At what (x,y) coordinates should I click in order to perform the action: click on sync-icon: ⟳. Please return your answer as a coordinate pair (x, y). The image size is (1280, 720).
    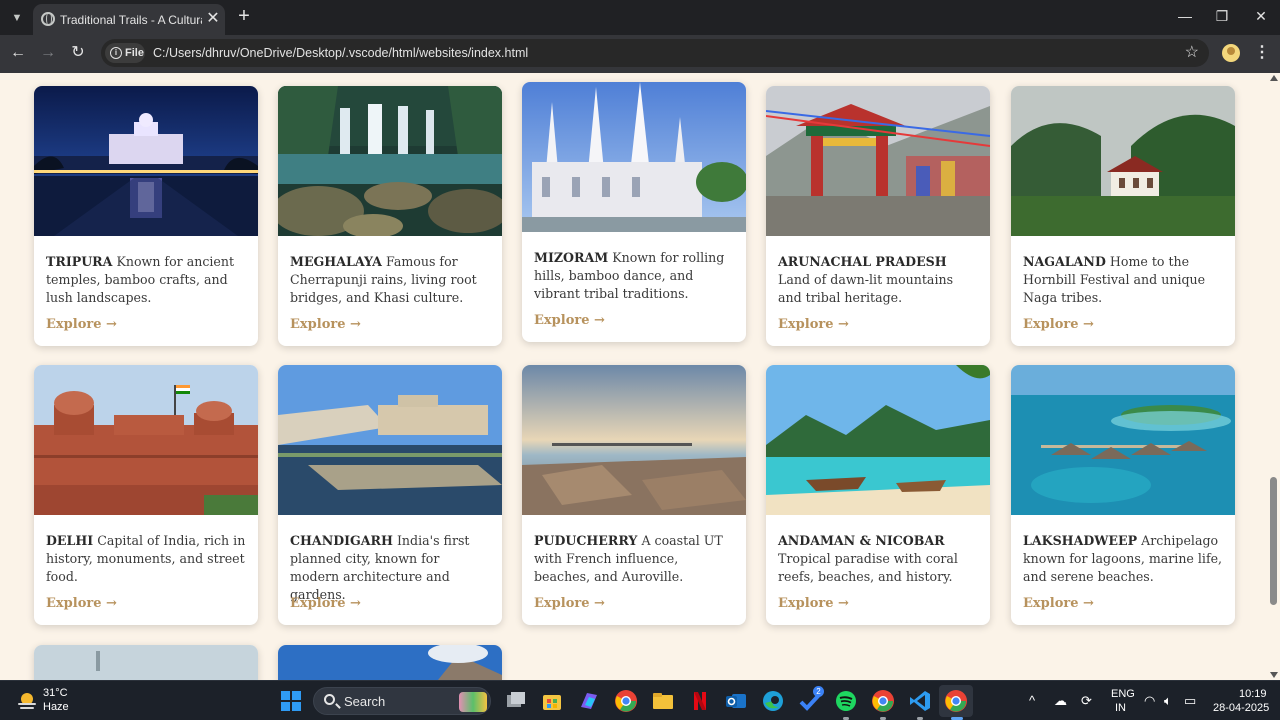
    Looking at the image, I should click on (1086, 701).